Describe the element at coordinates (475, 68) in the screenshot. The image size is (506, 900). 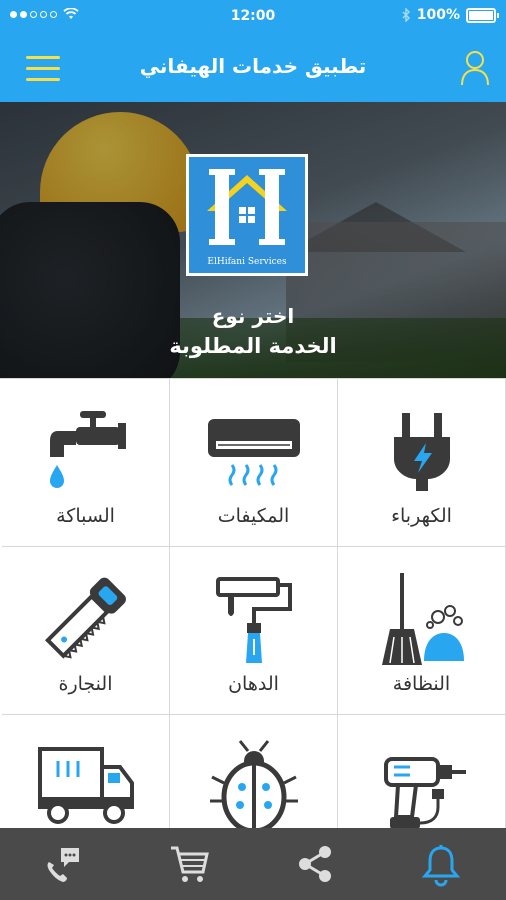
I see `user-profile-icon` at that location.